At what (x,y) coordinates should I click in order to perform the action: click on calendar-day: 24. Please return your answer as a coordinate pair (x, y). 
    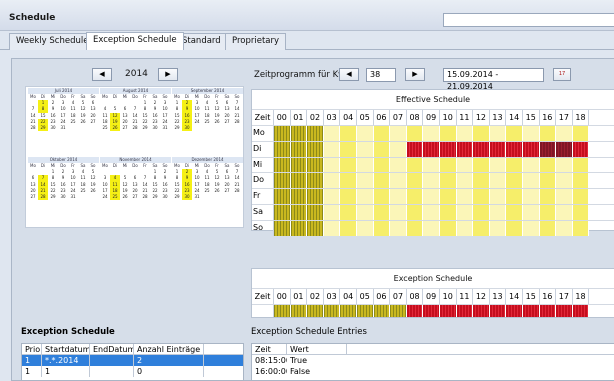
    Looking at the image, I should click on (105, 197).